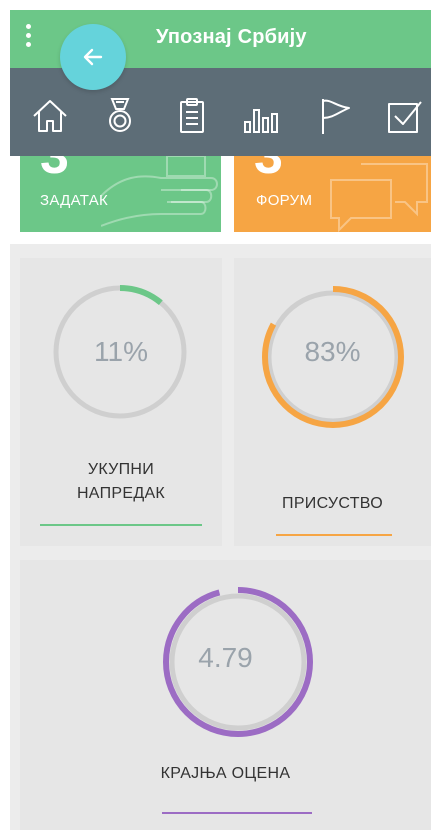  Describe the element at coordinates (268, 170) in the screenshot. I see `forum-count: 3` at that location.